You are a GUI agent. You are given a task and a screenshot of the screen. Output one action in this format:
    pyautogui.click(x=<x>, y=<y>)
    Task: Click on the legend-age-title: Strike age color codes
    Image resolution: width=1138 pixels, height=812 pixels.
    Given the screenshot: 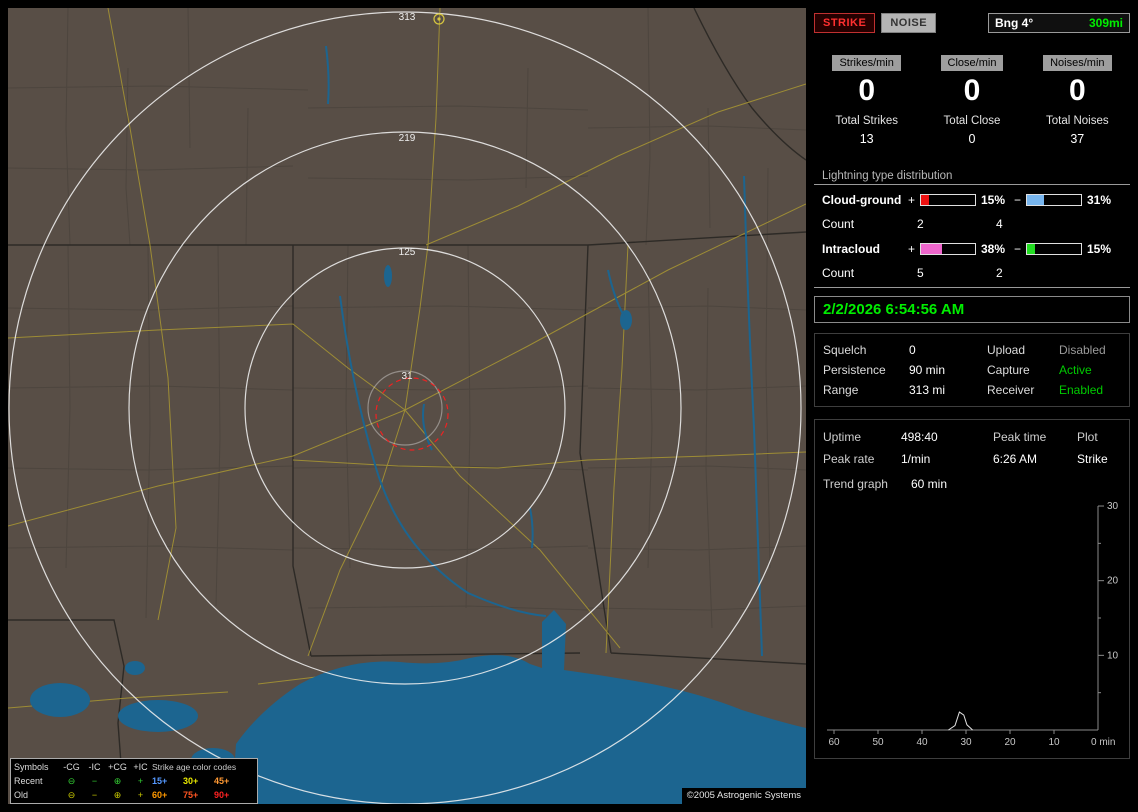 What is the action you would take?
    pyautogui.click(x=194, y=767)
    